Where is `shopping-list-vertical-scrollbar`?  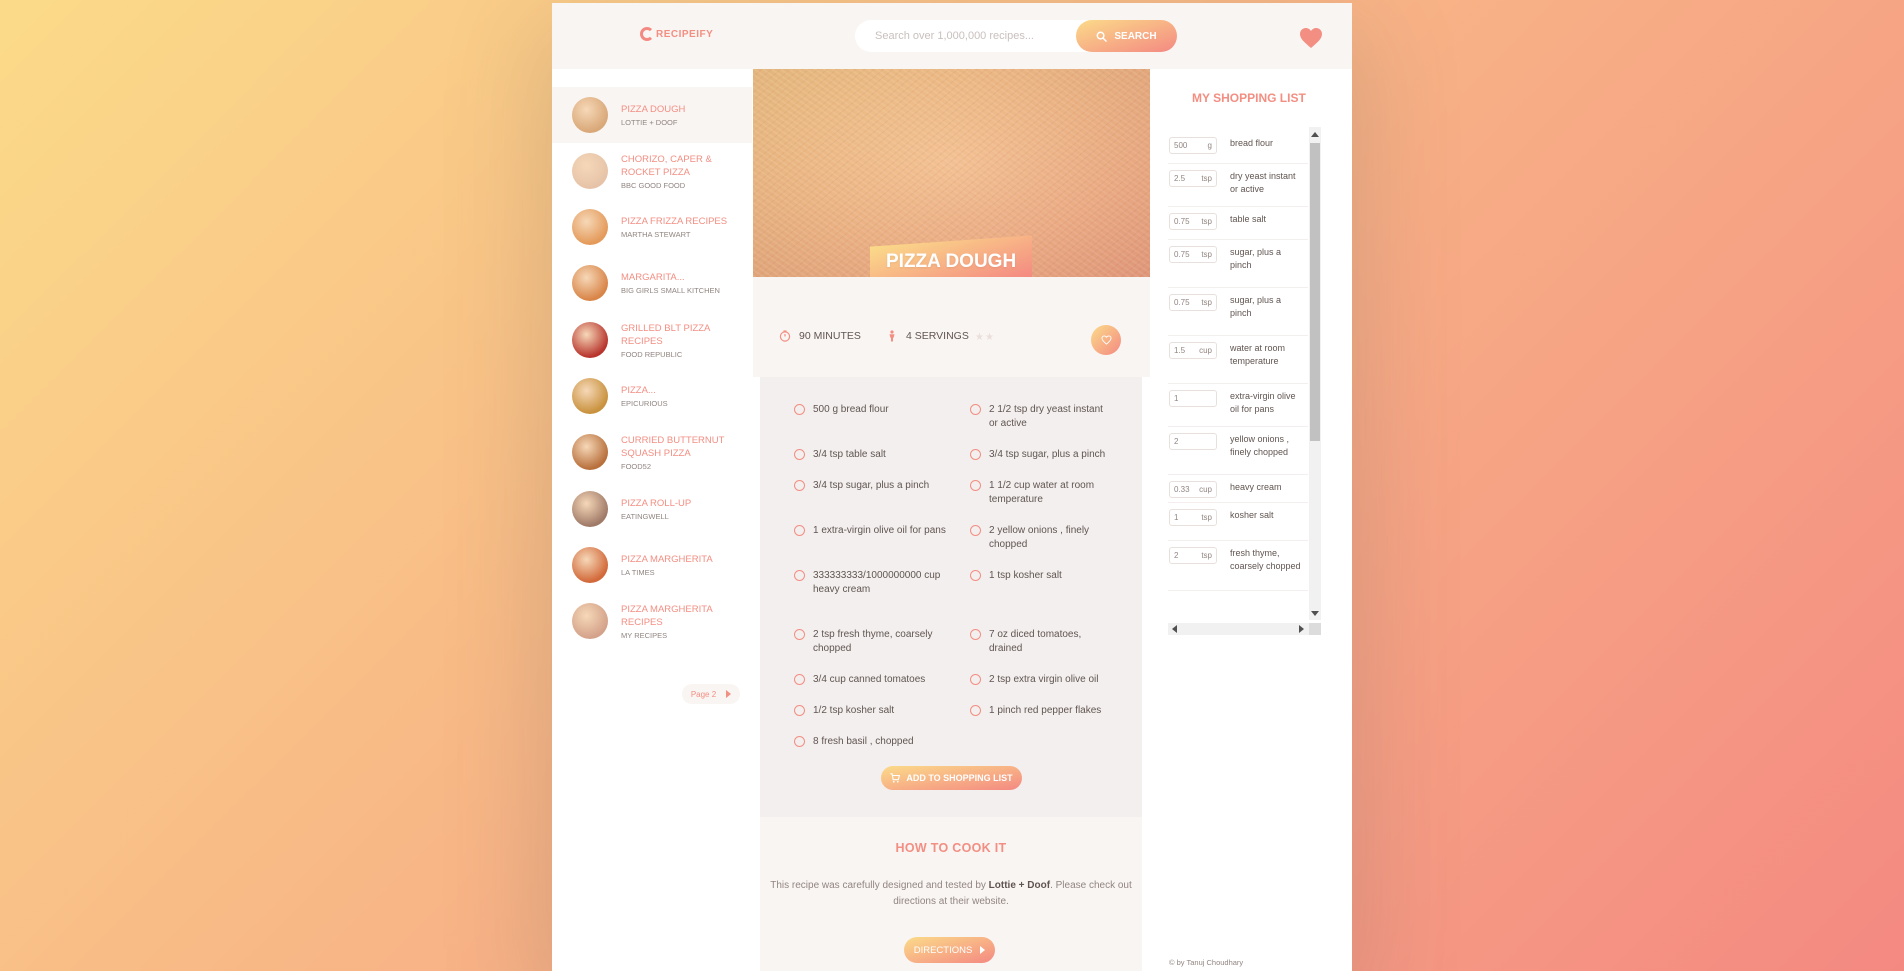
shopping-list-vertical-scrollbar is located at coordinates (1315, 373).